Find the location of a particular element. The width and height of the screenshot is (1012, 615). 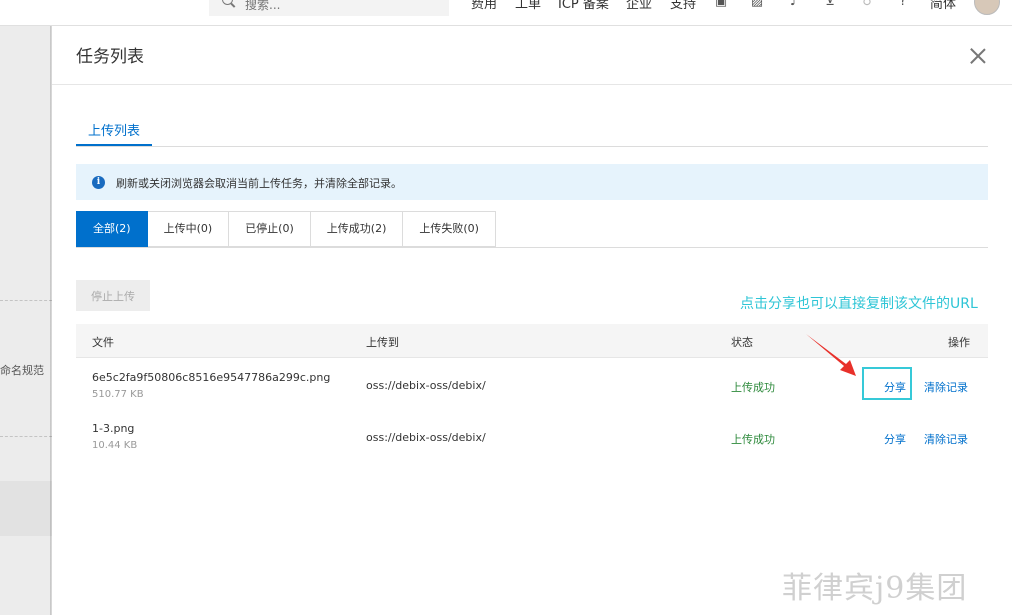

nav-support: 支持 is located at coordinates (683, 6).